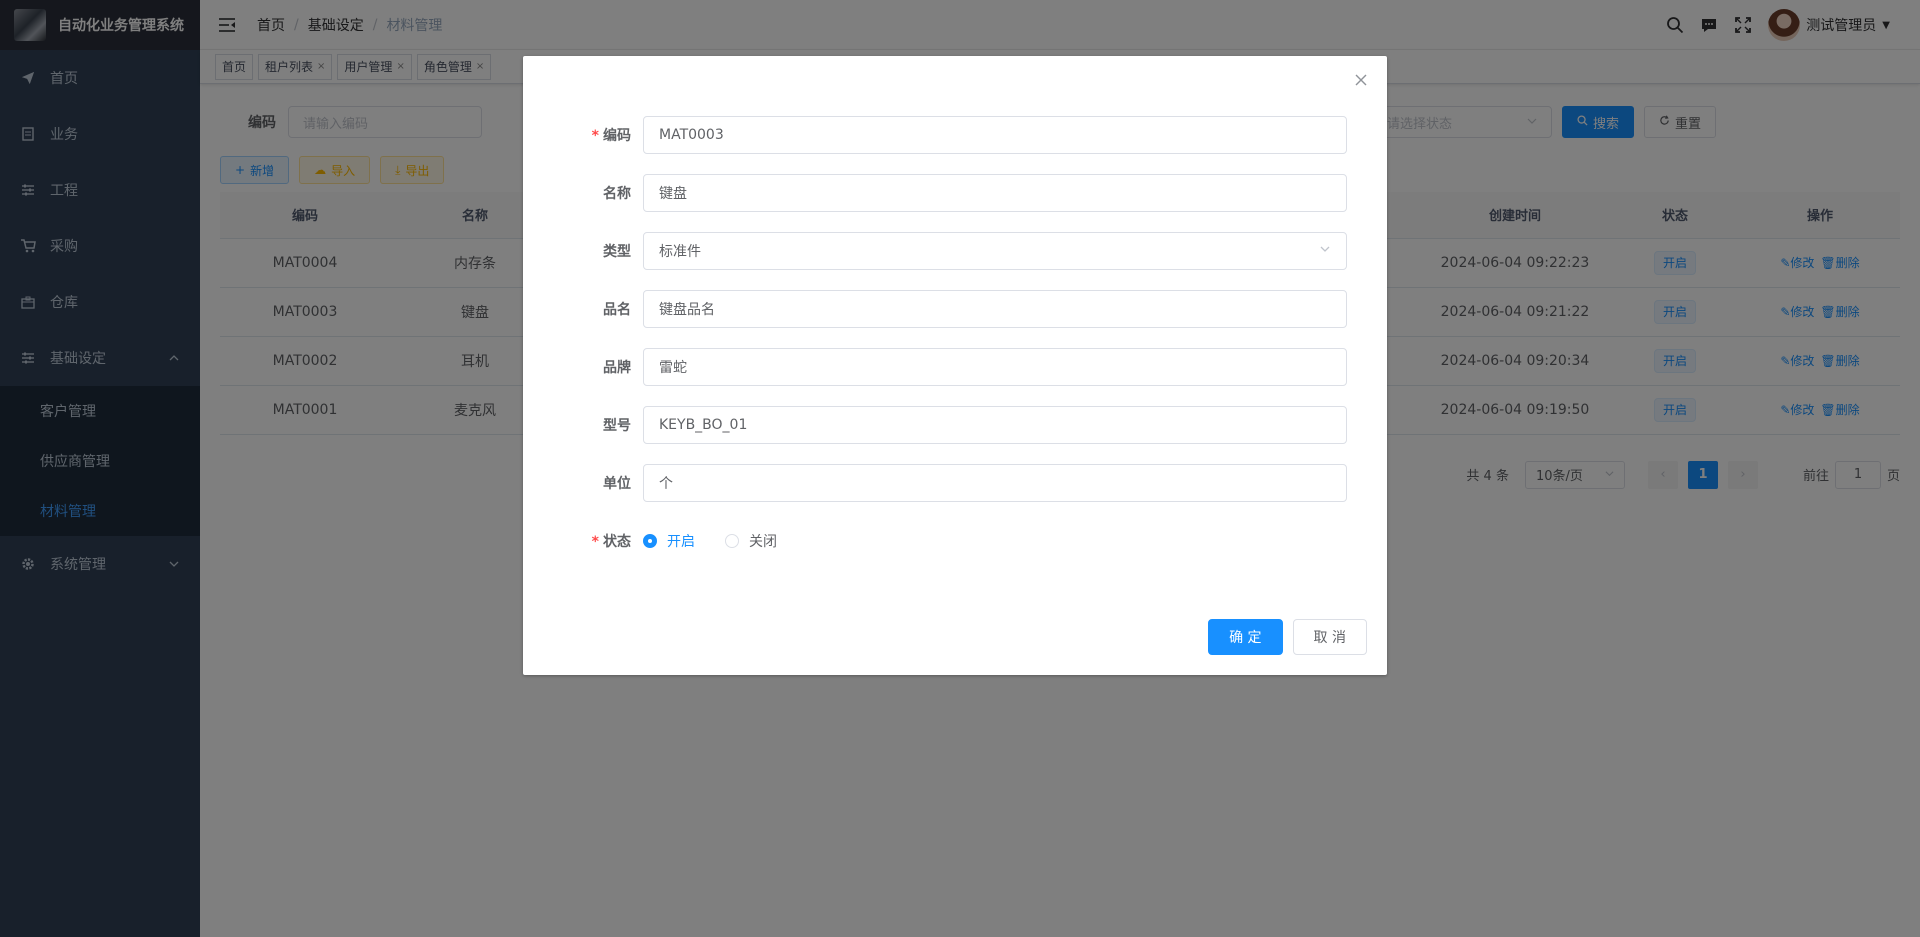 Image resolution: width=1920 pixels, height=937 pixels. Describe the element at coordinates (681, 542) in the screenshot. I see `radio-label: 开启` at that location.